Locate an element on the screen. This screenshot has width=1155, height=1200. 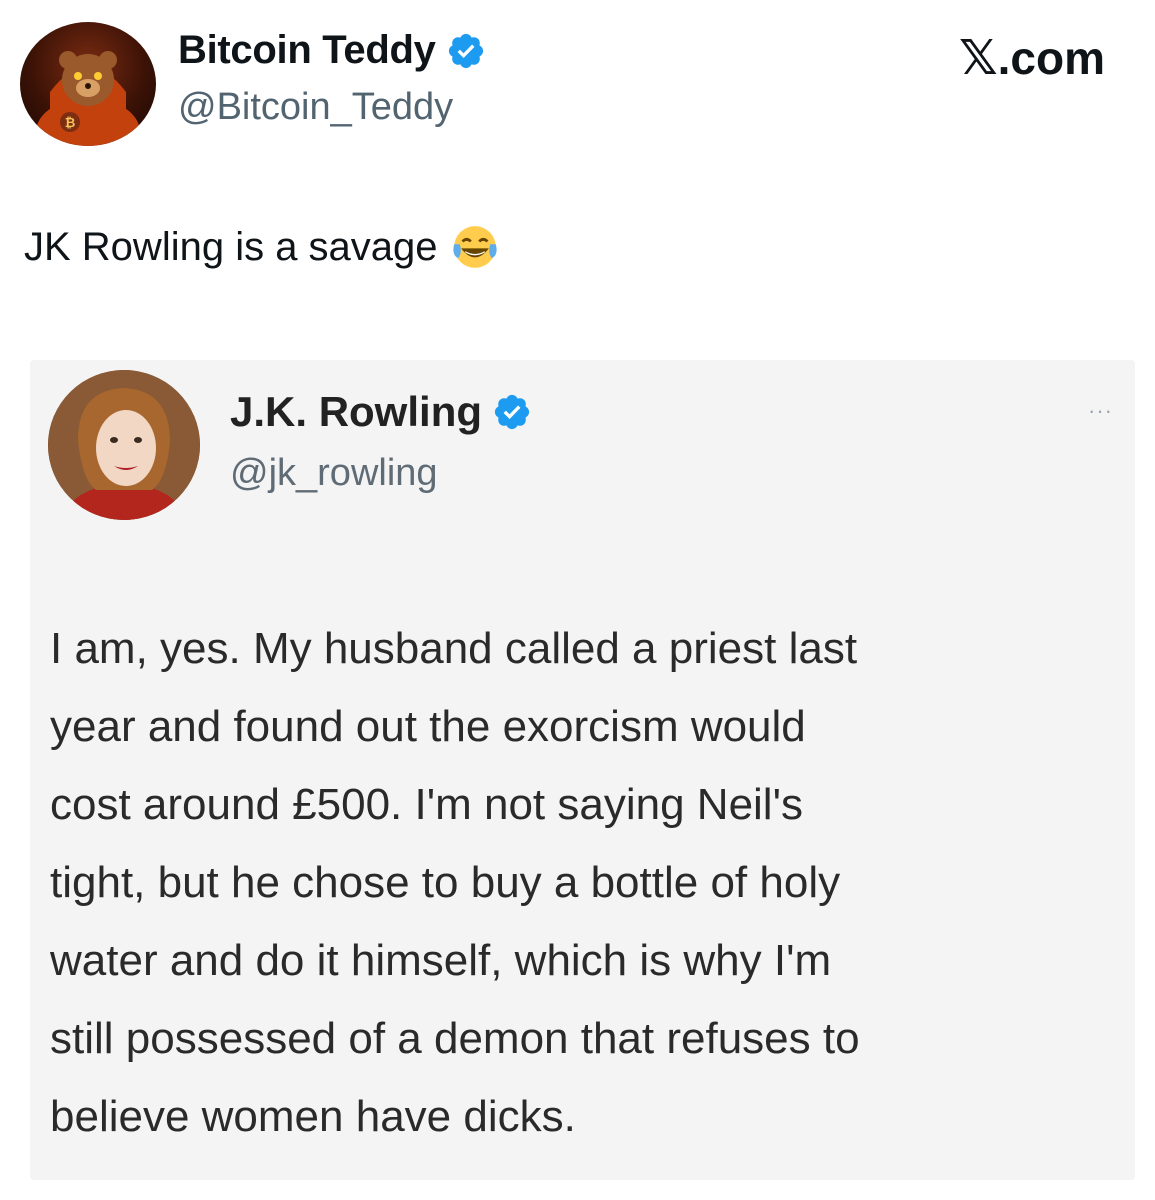
tweet-text-content: JK Rowling is a savage is located at coordinates (231, 246).